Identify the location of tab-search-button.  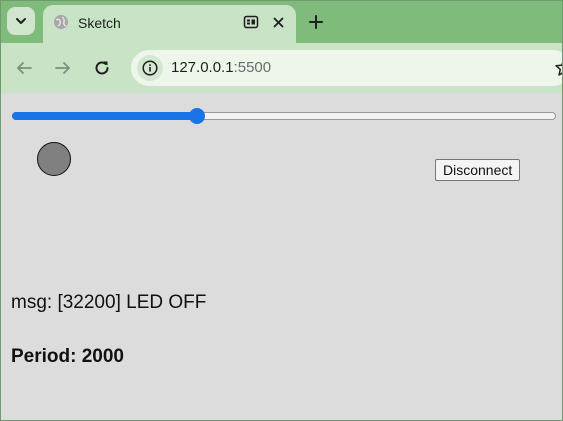
(21, 21).